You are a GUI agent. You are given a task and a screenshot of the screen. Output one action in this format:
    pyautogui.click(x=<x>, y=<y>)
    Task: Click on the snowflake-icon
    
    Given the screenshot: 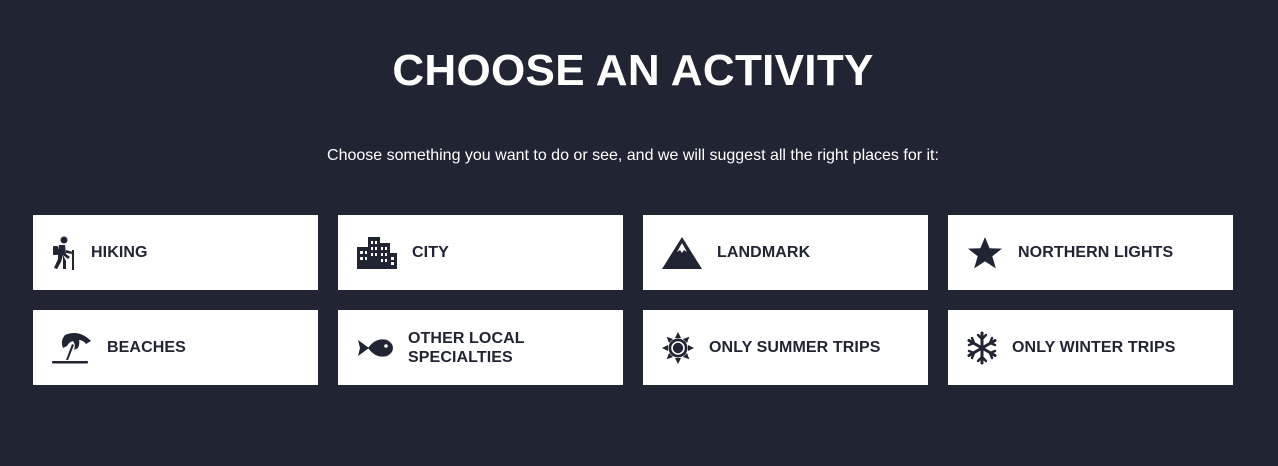 What is the action you would take?
    pyautogui.click(x=982, y=348)
    